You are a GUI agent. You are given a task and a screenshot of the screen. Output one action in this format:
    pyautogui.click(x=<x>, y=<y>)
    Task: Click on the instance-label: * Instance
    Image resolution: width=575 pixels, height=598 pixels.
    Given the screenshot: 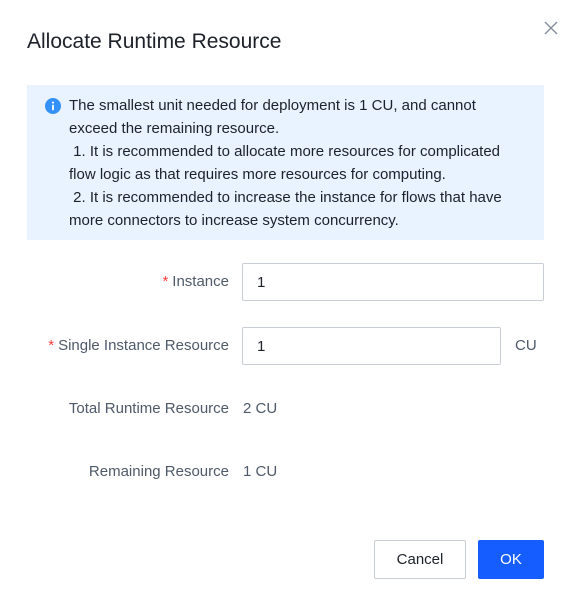 What is the action you would take?
    pyautogui.click(x=195, y=282)
    